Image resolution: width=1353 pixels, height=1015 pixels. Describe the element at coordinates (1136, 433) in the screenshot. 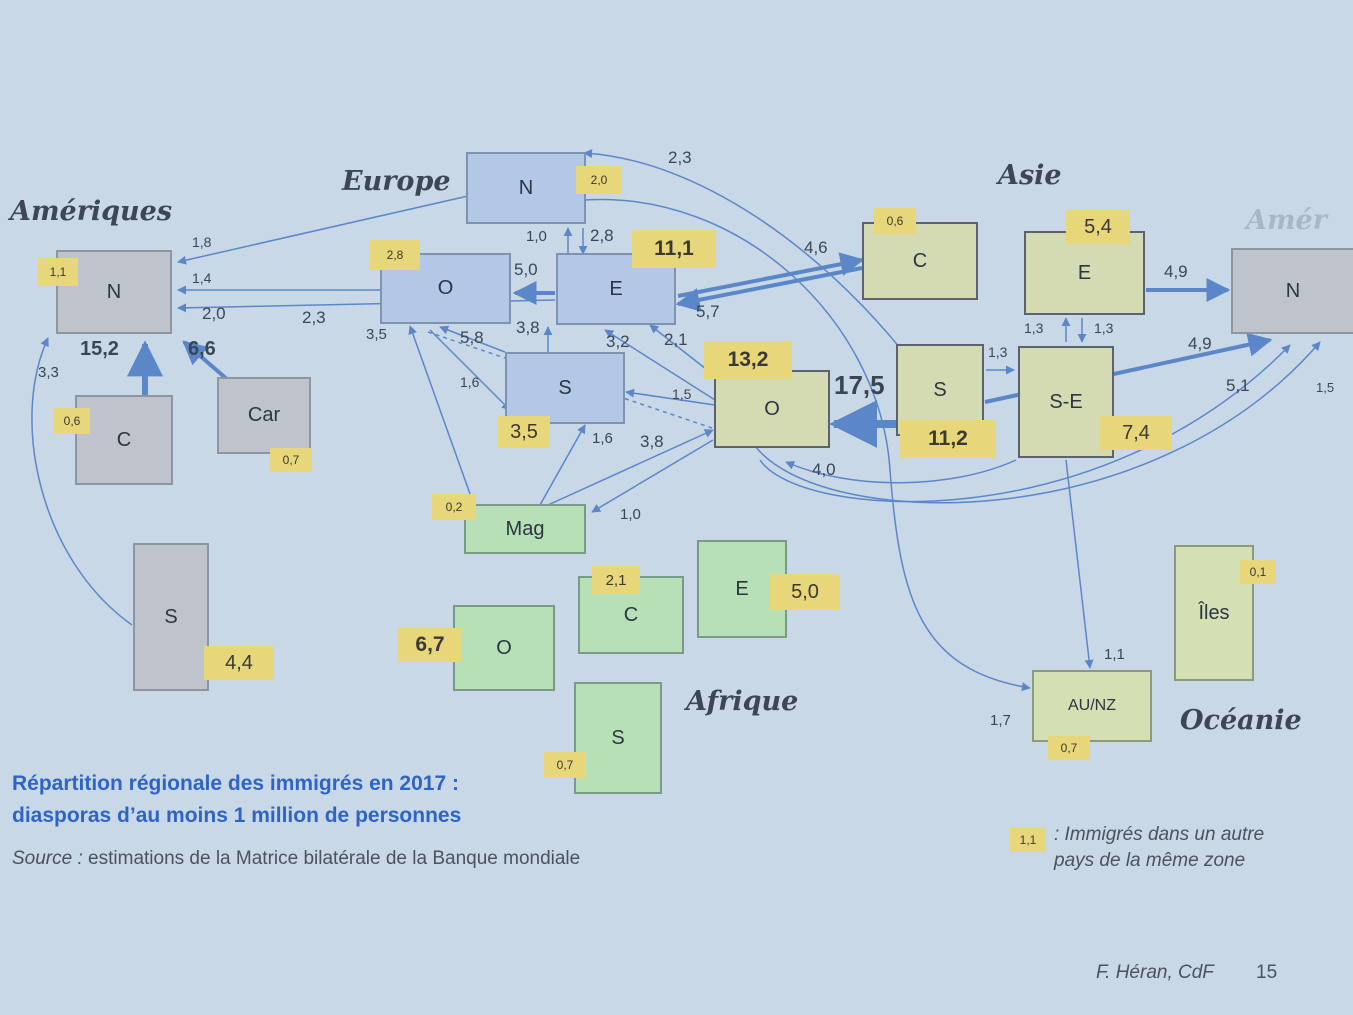

I see `intra-zone-tag: 7,4` at that location.